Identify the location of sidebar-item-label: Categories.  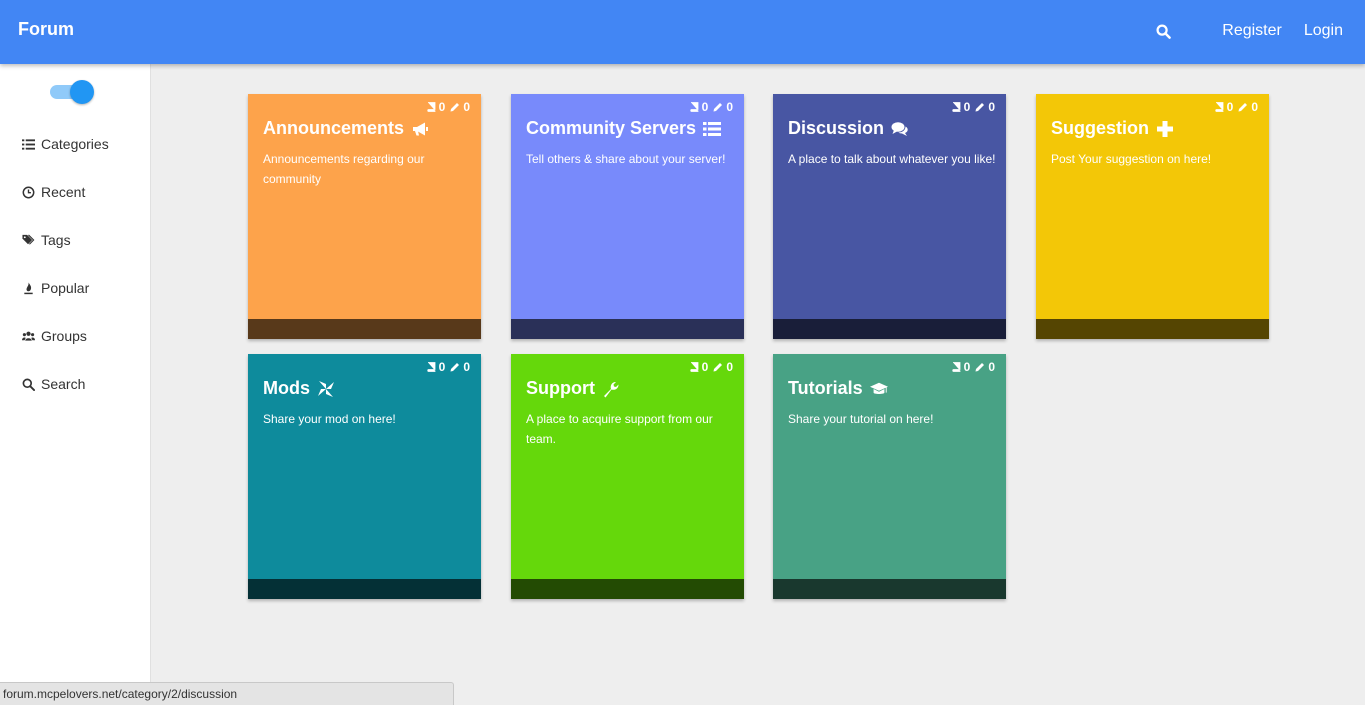
(75, 144).